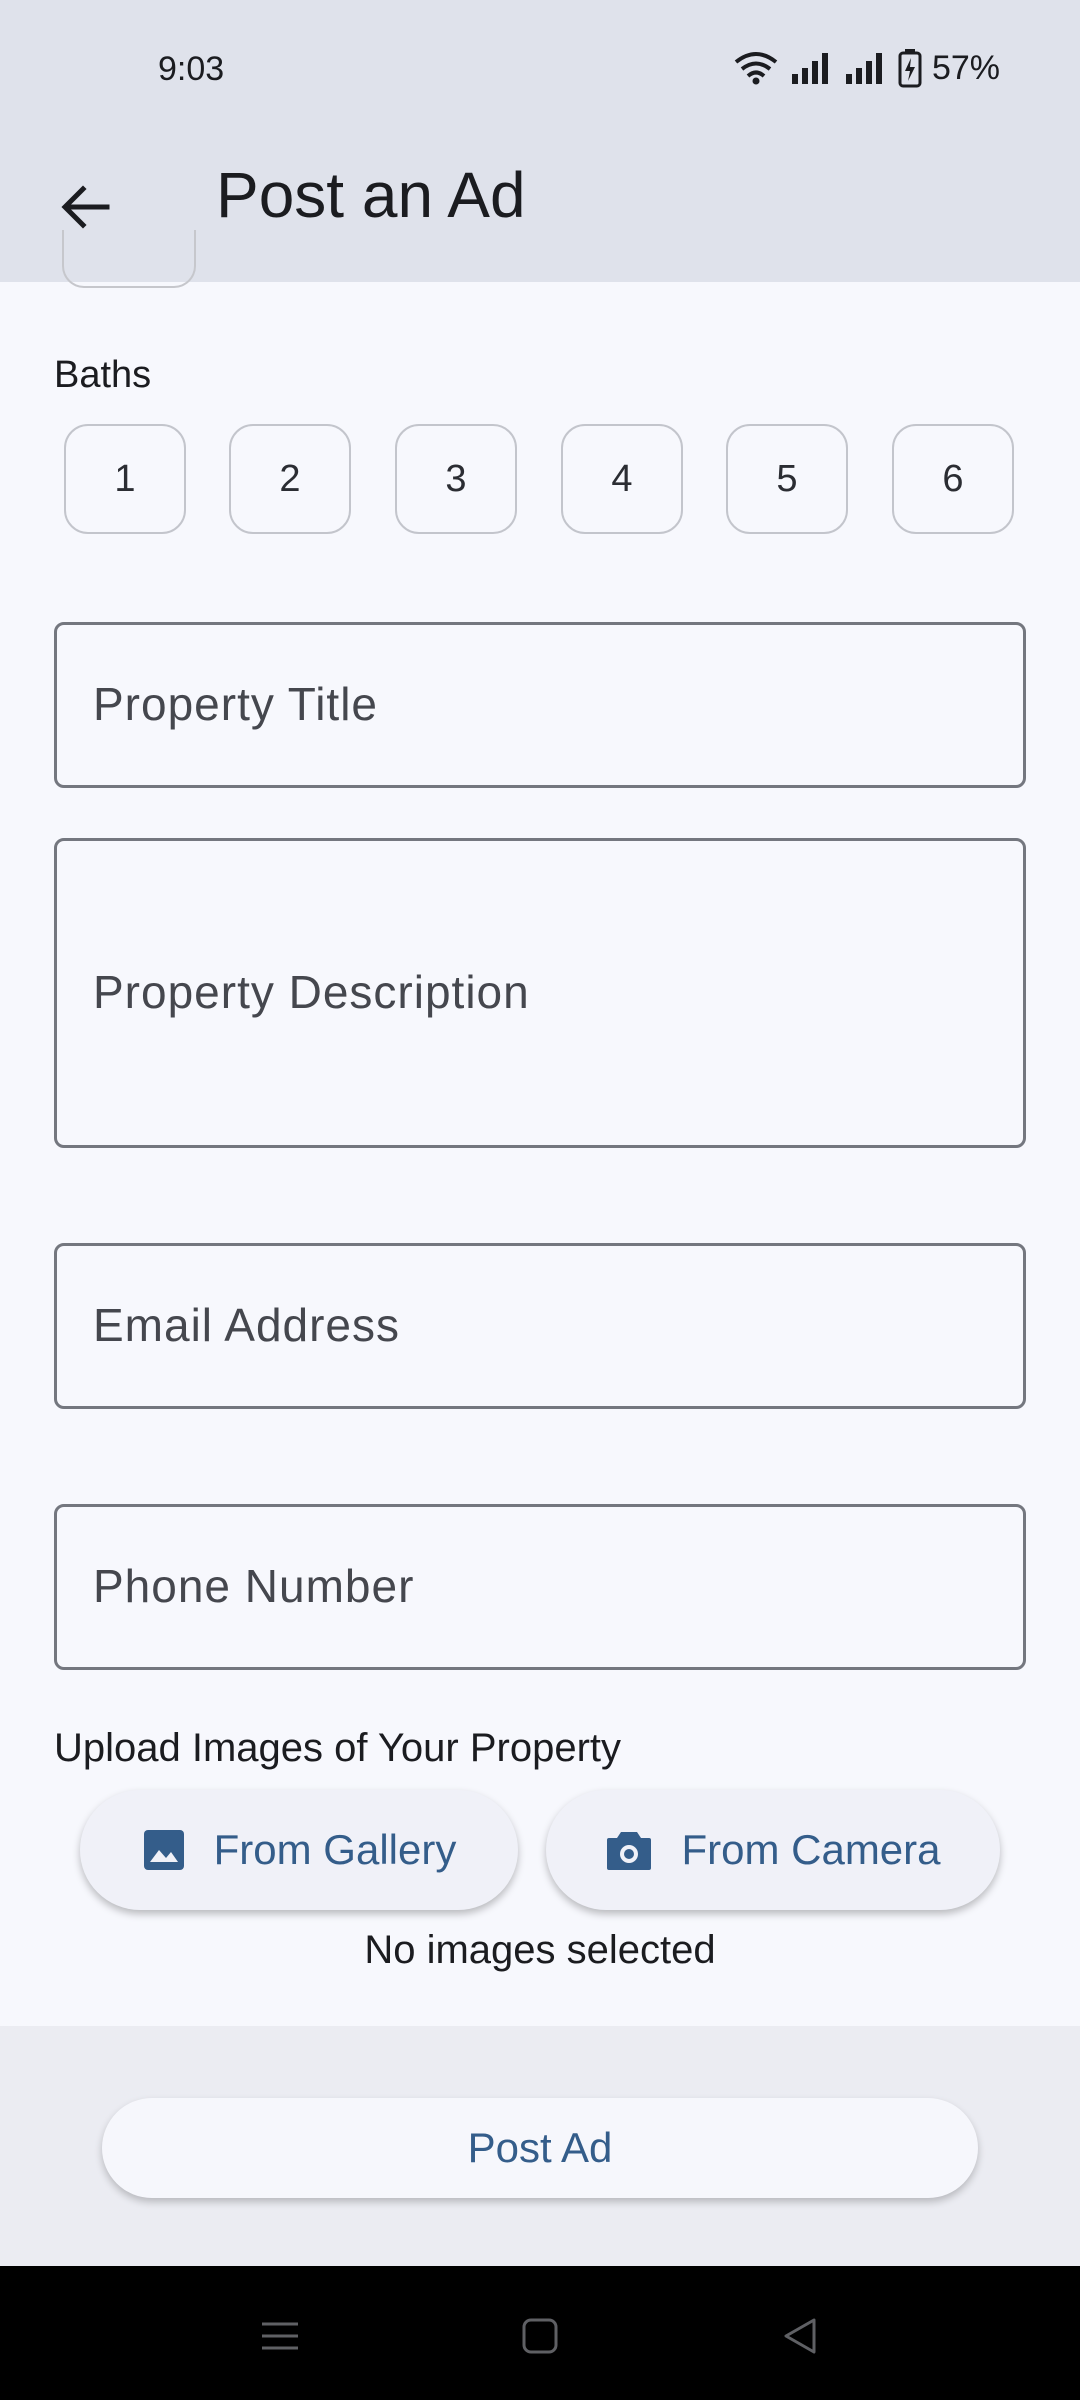  I want to click on baths-option-2: 2, so click(290, 479).